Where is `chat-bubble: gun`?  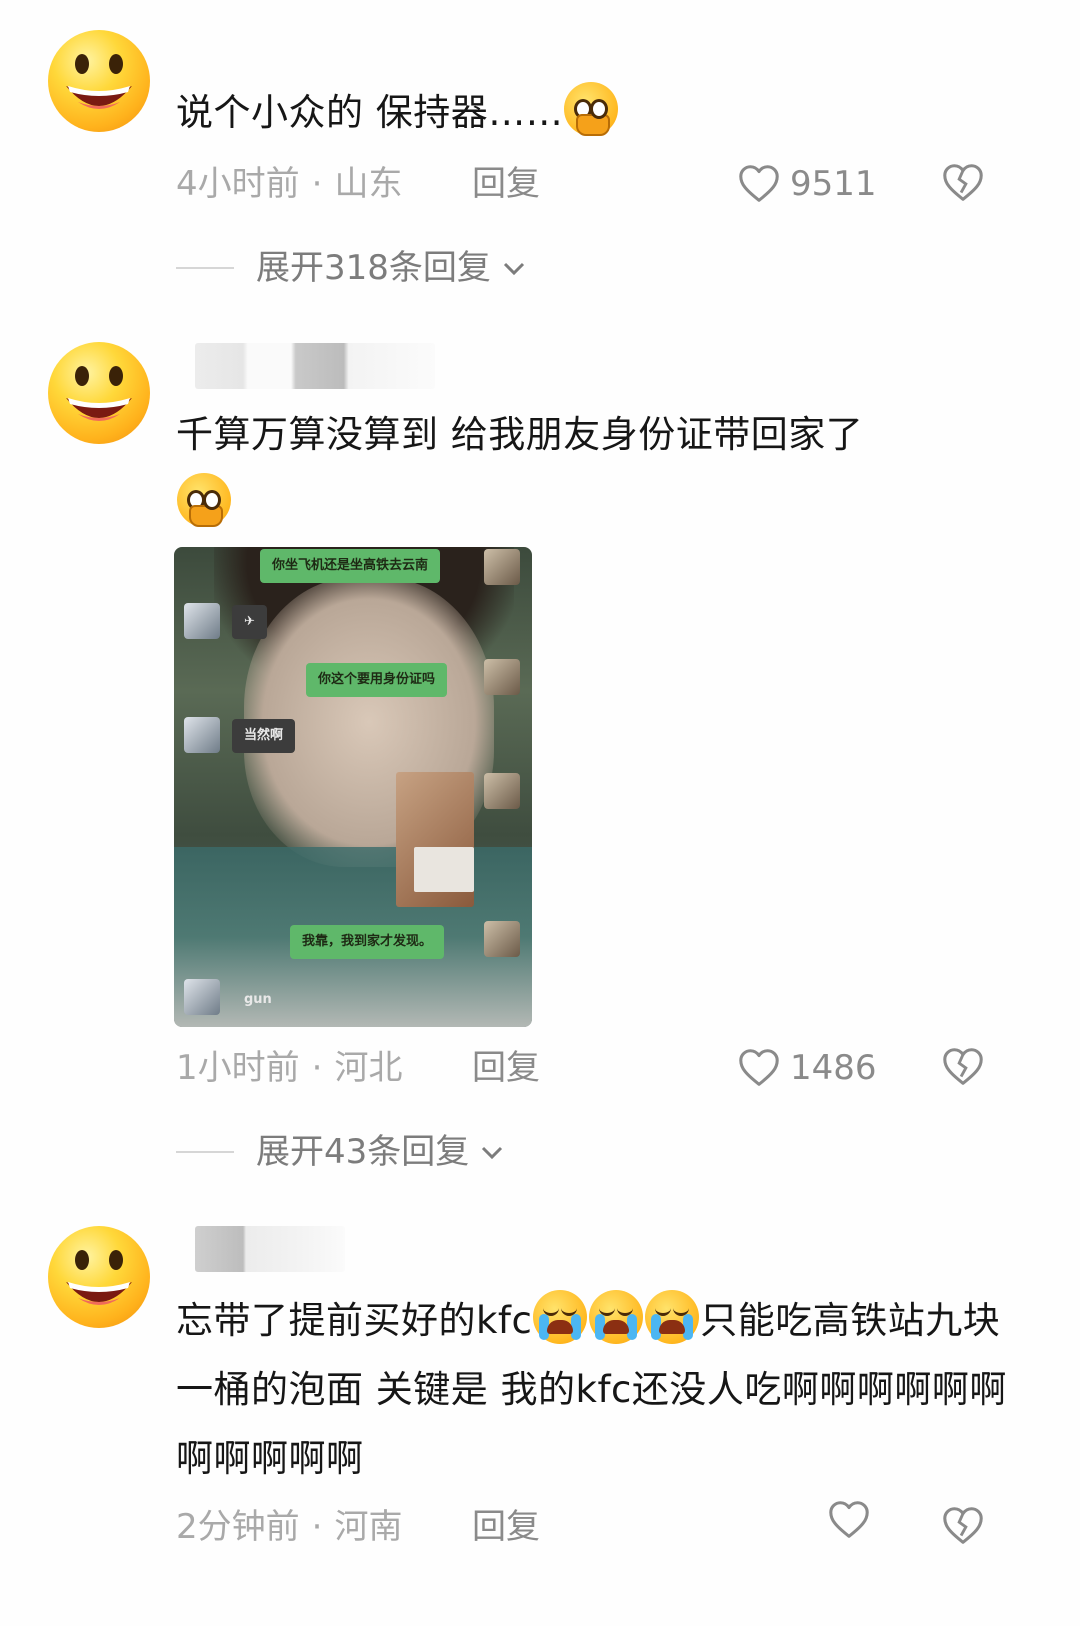
chat-bubble: gun is located at coordinates (258, 999).